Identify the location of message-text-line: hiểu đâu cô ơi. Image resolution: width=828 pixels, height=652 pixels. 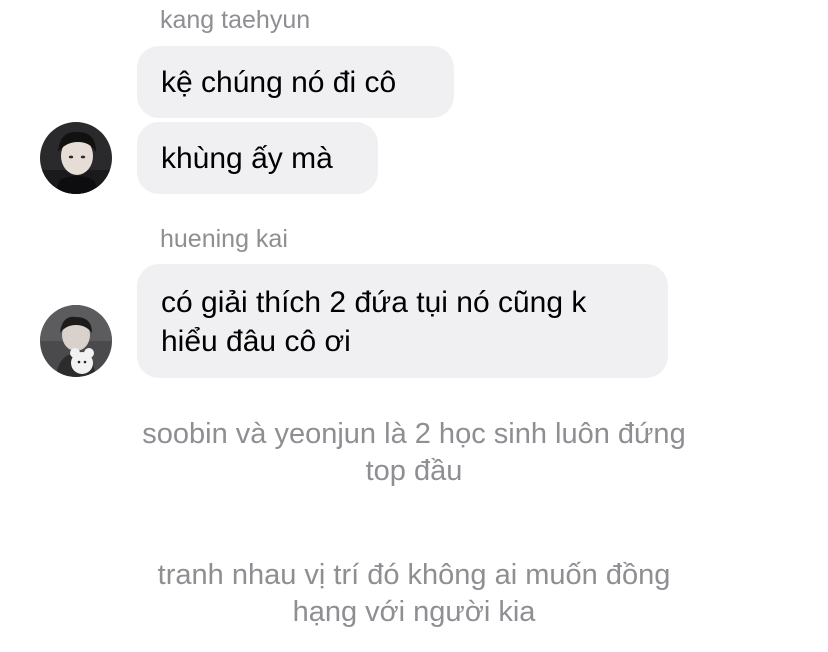
(256, 341).